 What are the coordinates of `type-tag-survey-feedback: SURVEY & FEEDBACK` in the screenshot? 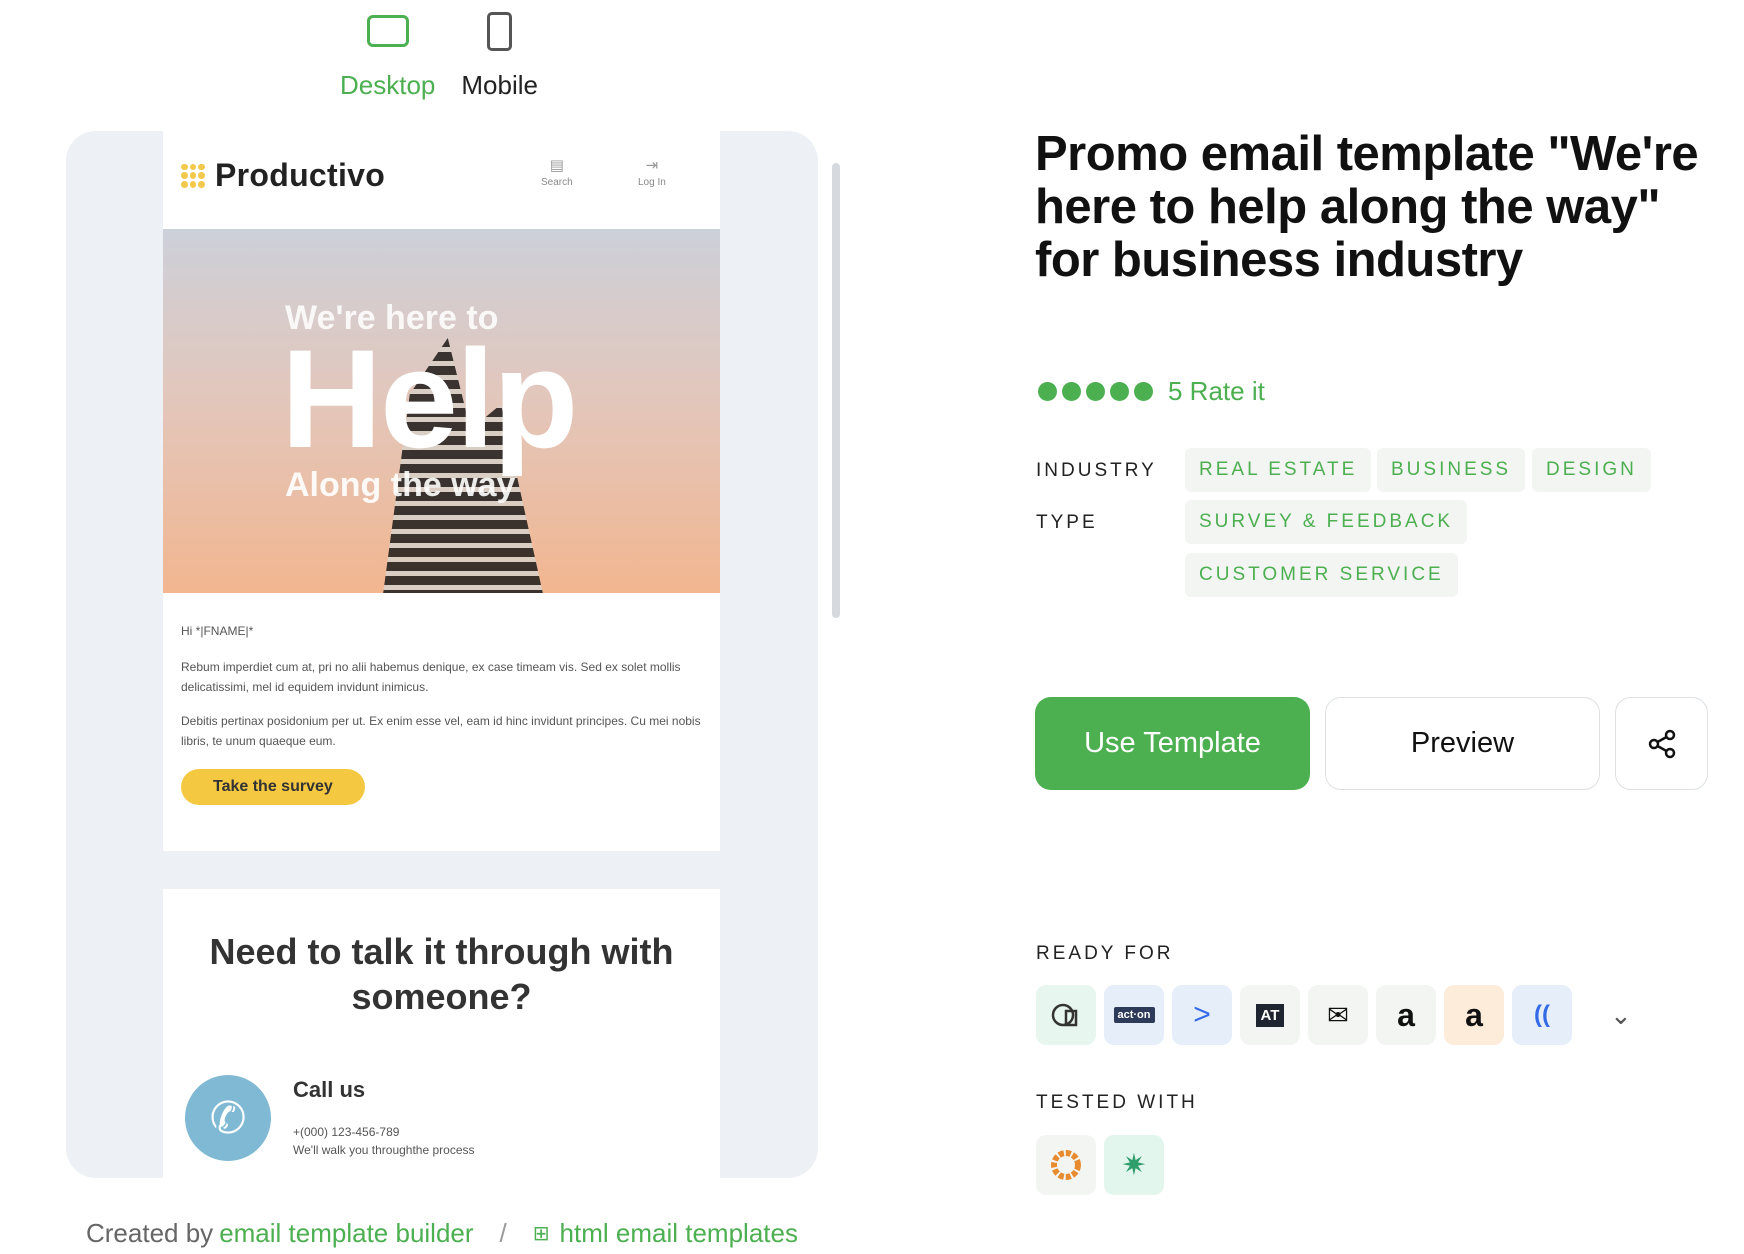 It's located at (1326, 522).